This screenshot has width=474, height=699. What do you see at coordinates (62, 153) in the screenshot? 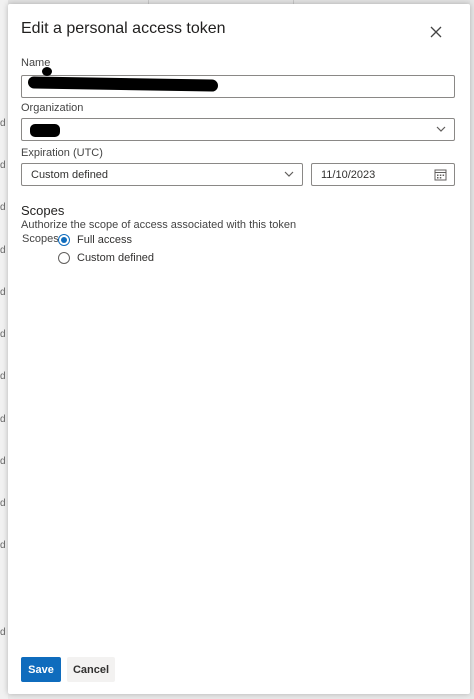
I see `expiration-label: Expiration (UTC)` at bounding box center [62, 153].